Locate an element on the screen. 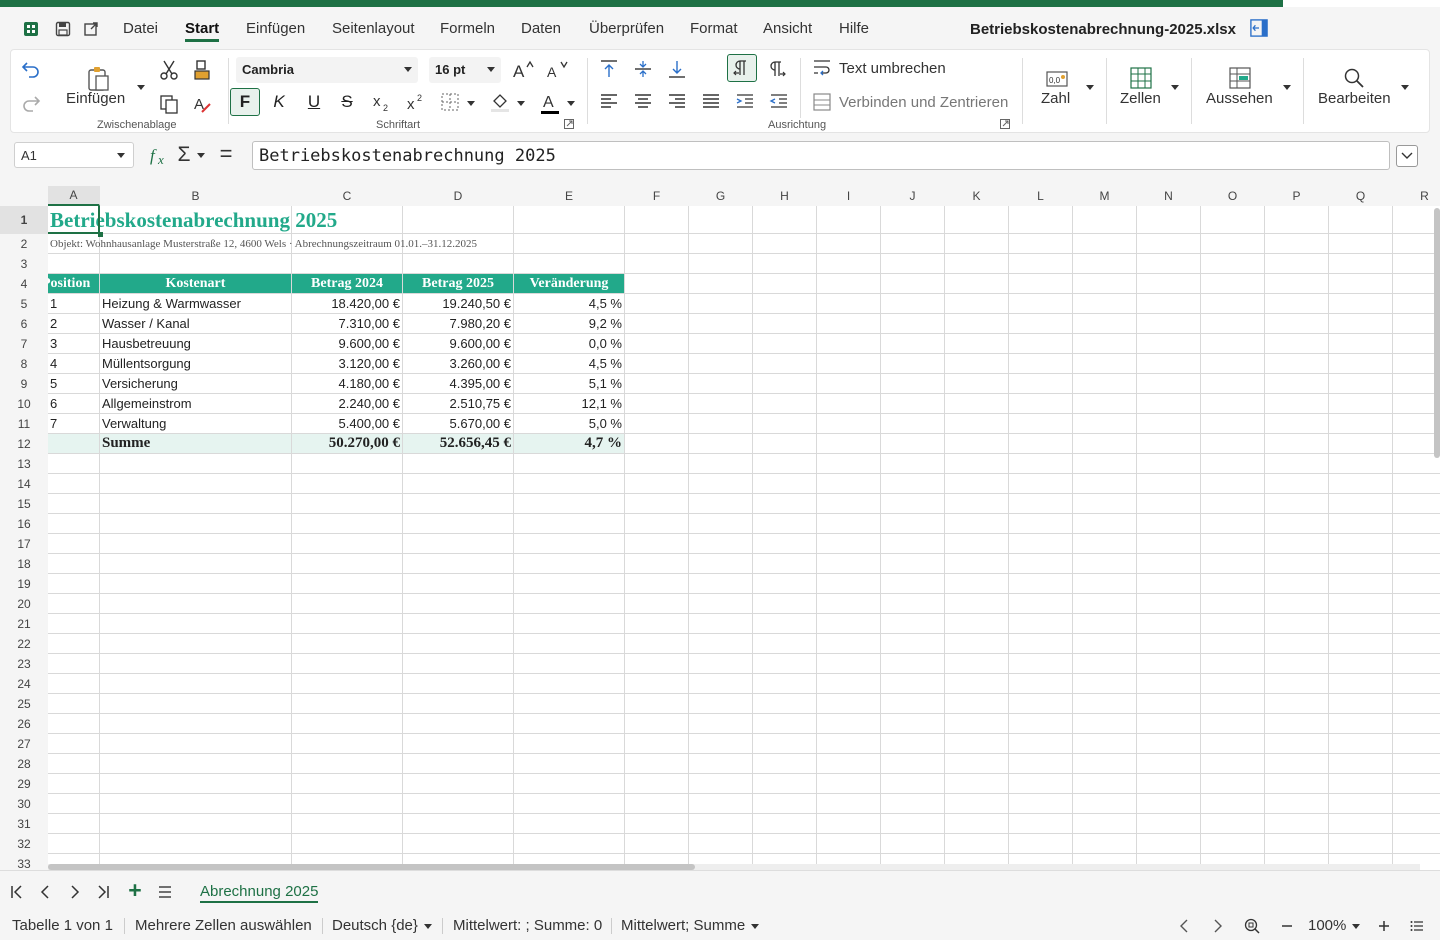  cell-betrag-2024: 5.400,00 € is located at coordinates (347, 423).